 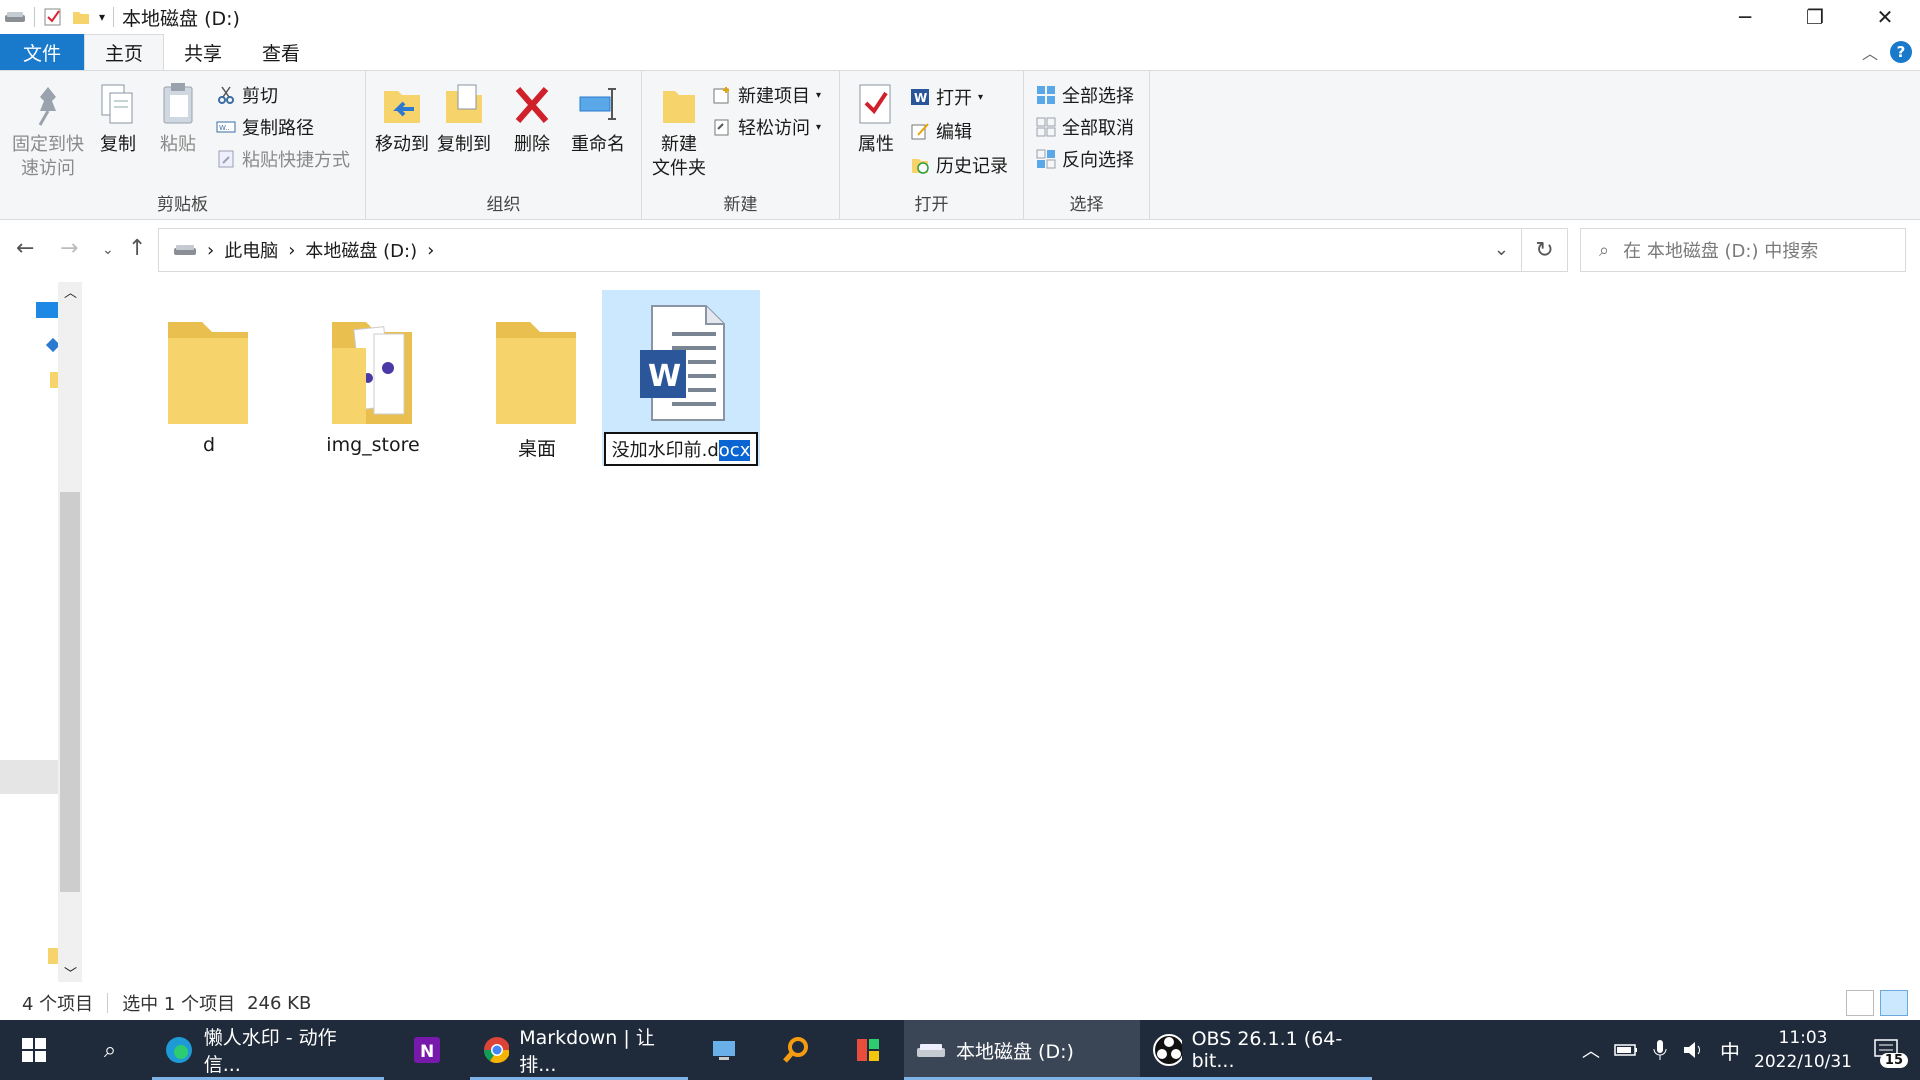 I want to click on nav-item-folder, so click(x=54, y=380).